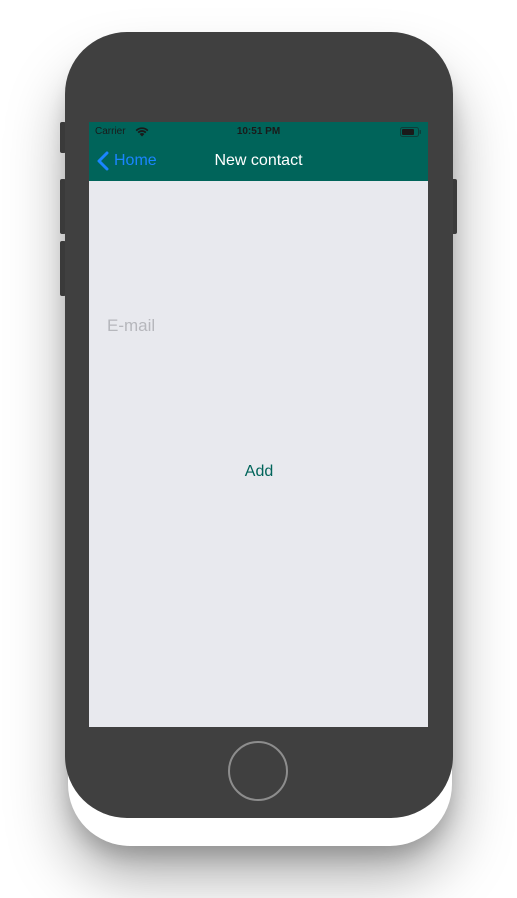 The width and height of the screenshot is (517, 898). I want to click on status-bar: Carrier 10:51 PM, so click(258, 132).